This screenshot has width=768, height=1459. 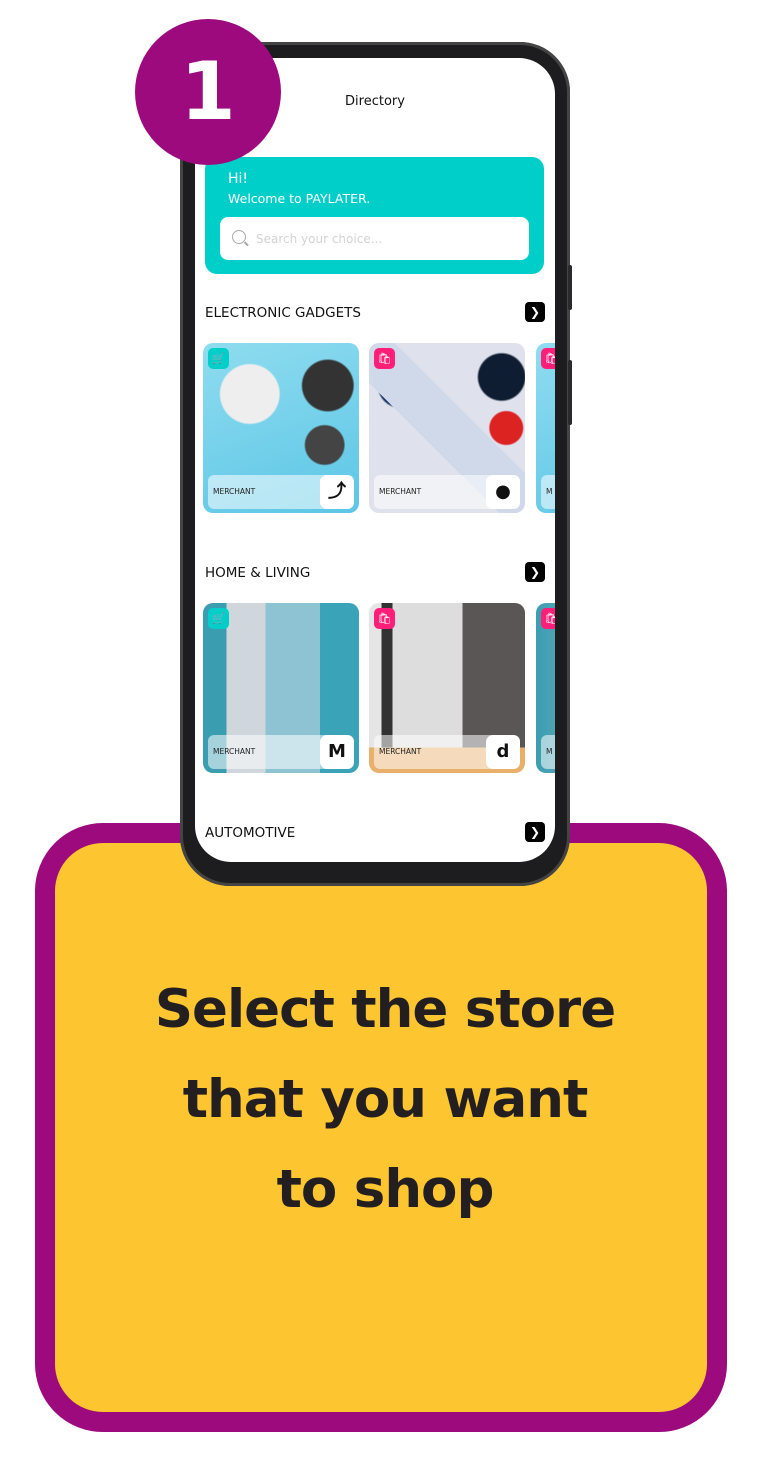 What do you see at coordinates (385, 1189) in the screenshot?
I see `caption-line3: to shop` at bounding box center [385, 1189].